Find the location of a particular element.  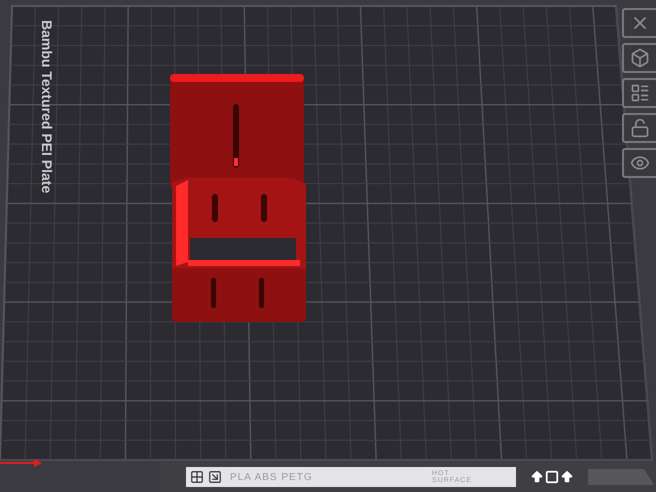

filament-types: PLA ABS PETG is located at coordinates (271, 477).